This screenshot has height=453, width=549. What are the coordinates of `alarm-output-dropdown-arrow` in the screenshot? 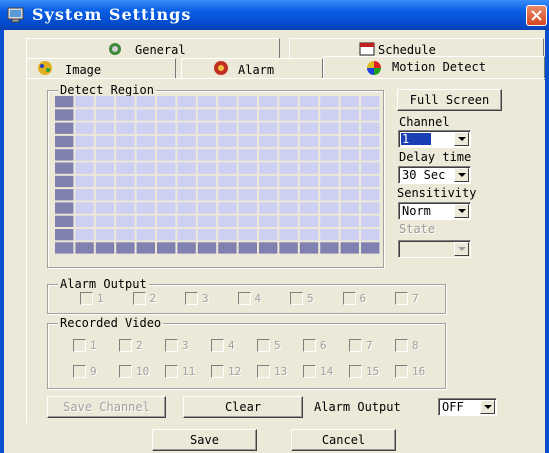 It's located at (487, 407).